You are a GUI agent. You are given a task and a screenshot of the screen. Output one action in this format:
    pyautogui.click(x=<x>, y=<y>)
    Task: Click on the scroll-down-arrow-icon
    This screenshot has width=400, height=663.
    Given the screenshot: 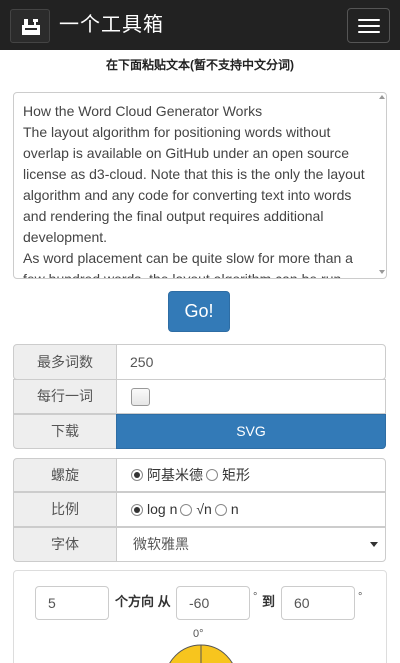 What is the action you would take?
    pyautogui.click(x=382, y=272)
    